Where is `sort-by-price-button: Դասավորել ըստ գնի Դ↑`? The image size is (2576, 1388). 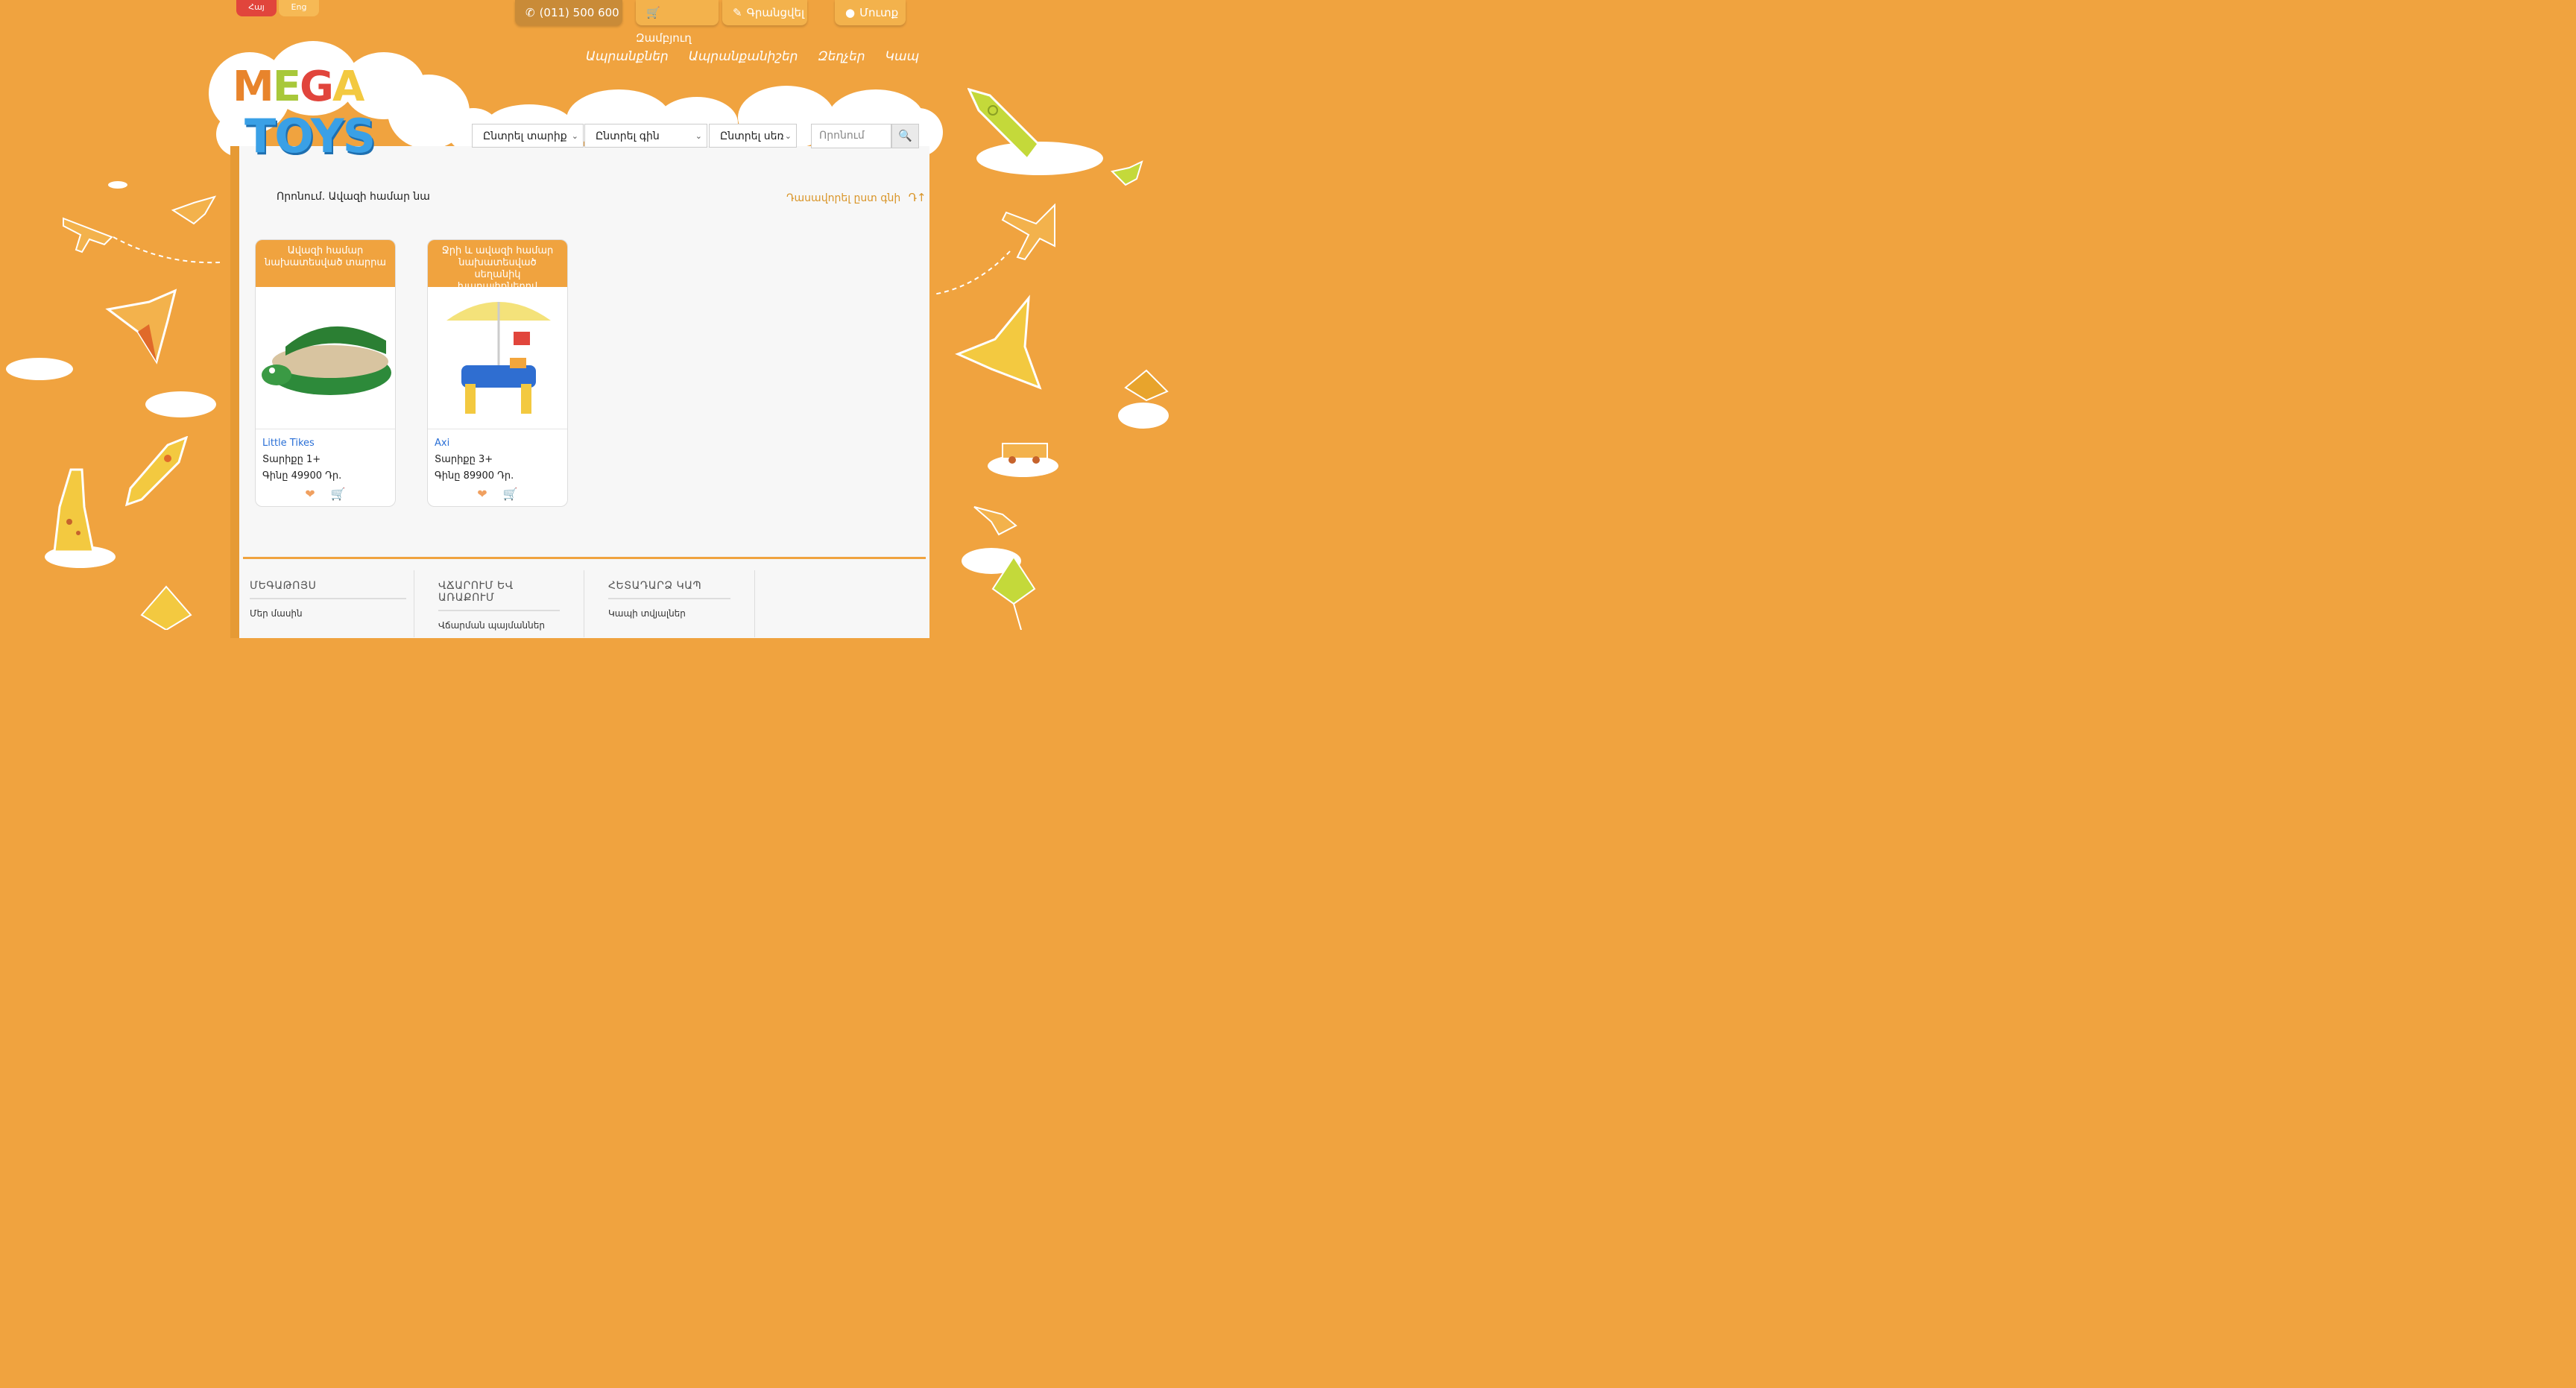
sort-by-price-button: Դասավորել ըստ գնի Դ↑ is located at coordinates (856, 197).